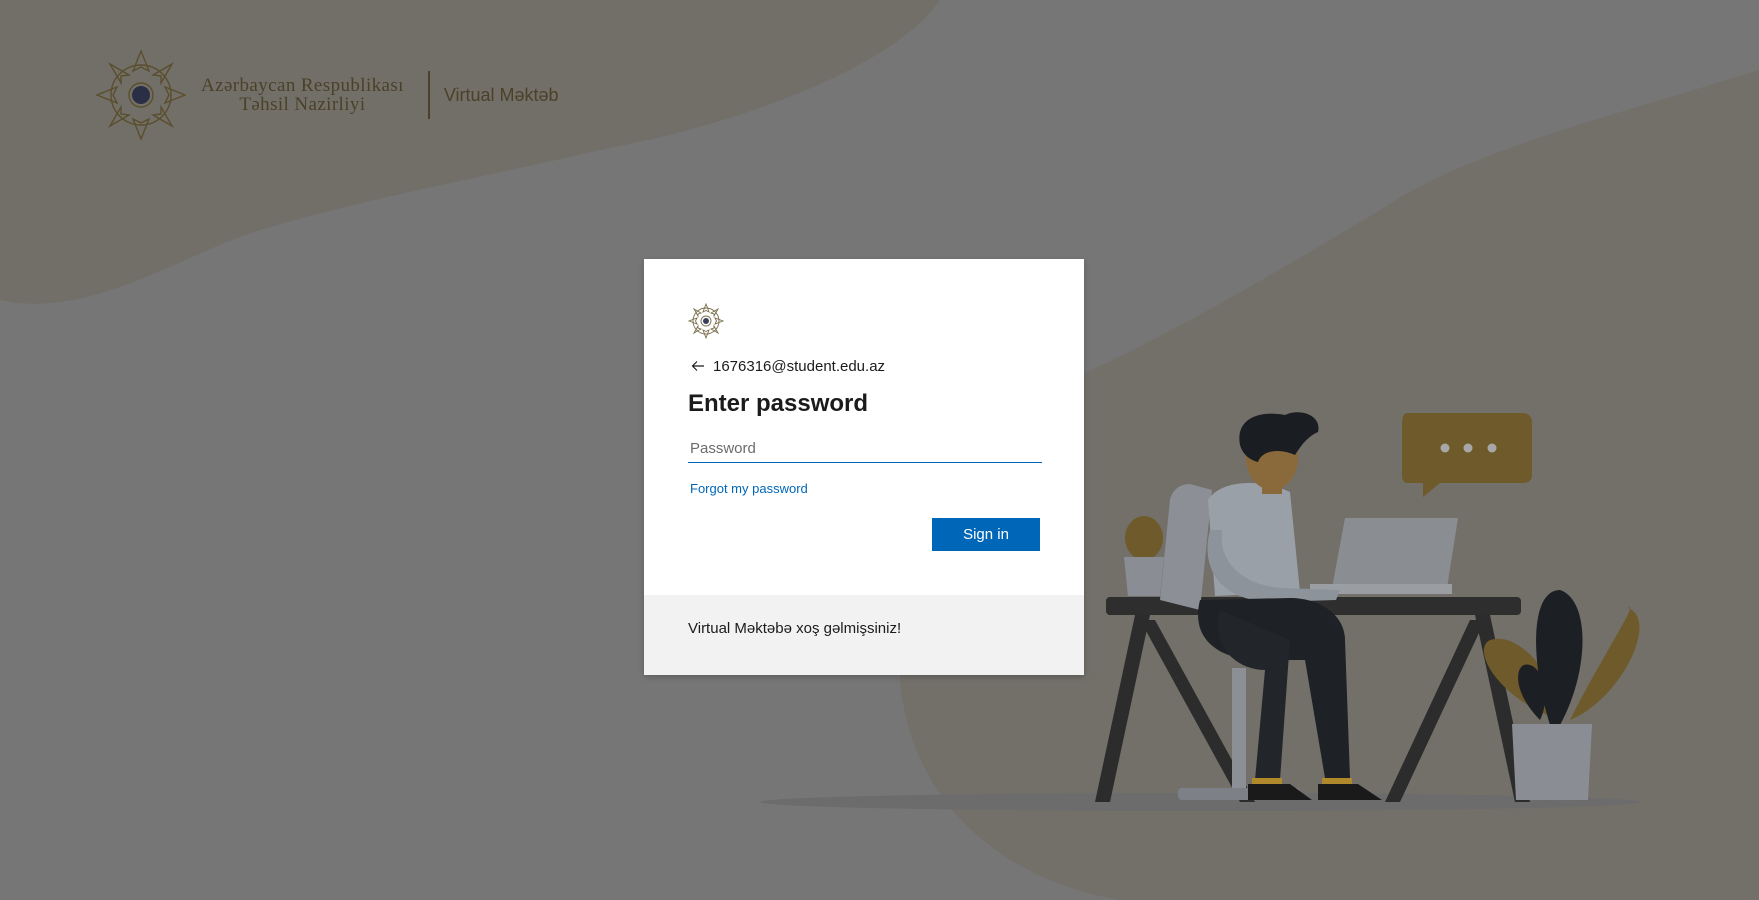  I want to click on ministry-name-line1: Azərbaycan Respublikası, so click(302, 85).